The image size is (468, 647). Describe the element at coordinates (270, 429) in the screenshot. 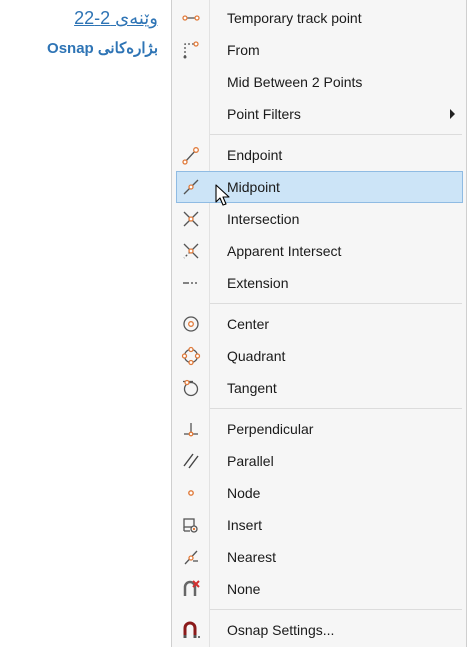

I see `menu-item-label: Perpendicular` at that location.